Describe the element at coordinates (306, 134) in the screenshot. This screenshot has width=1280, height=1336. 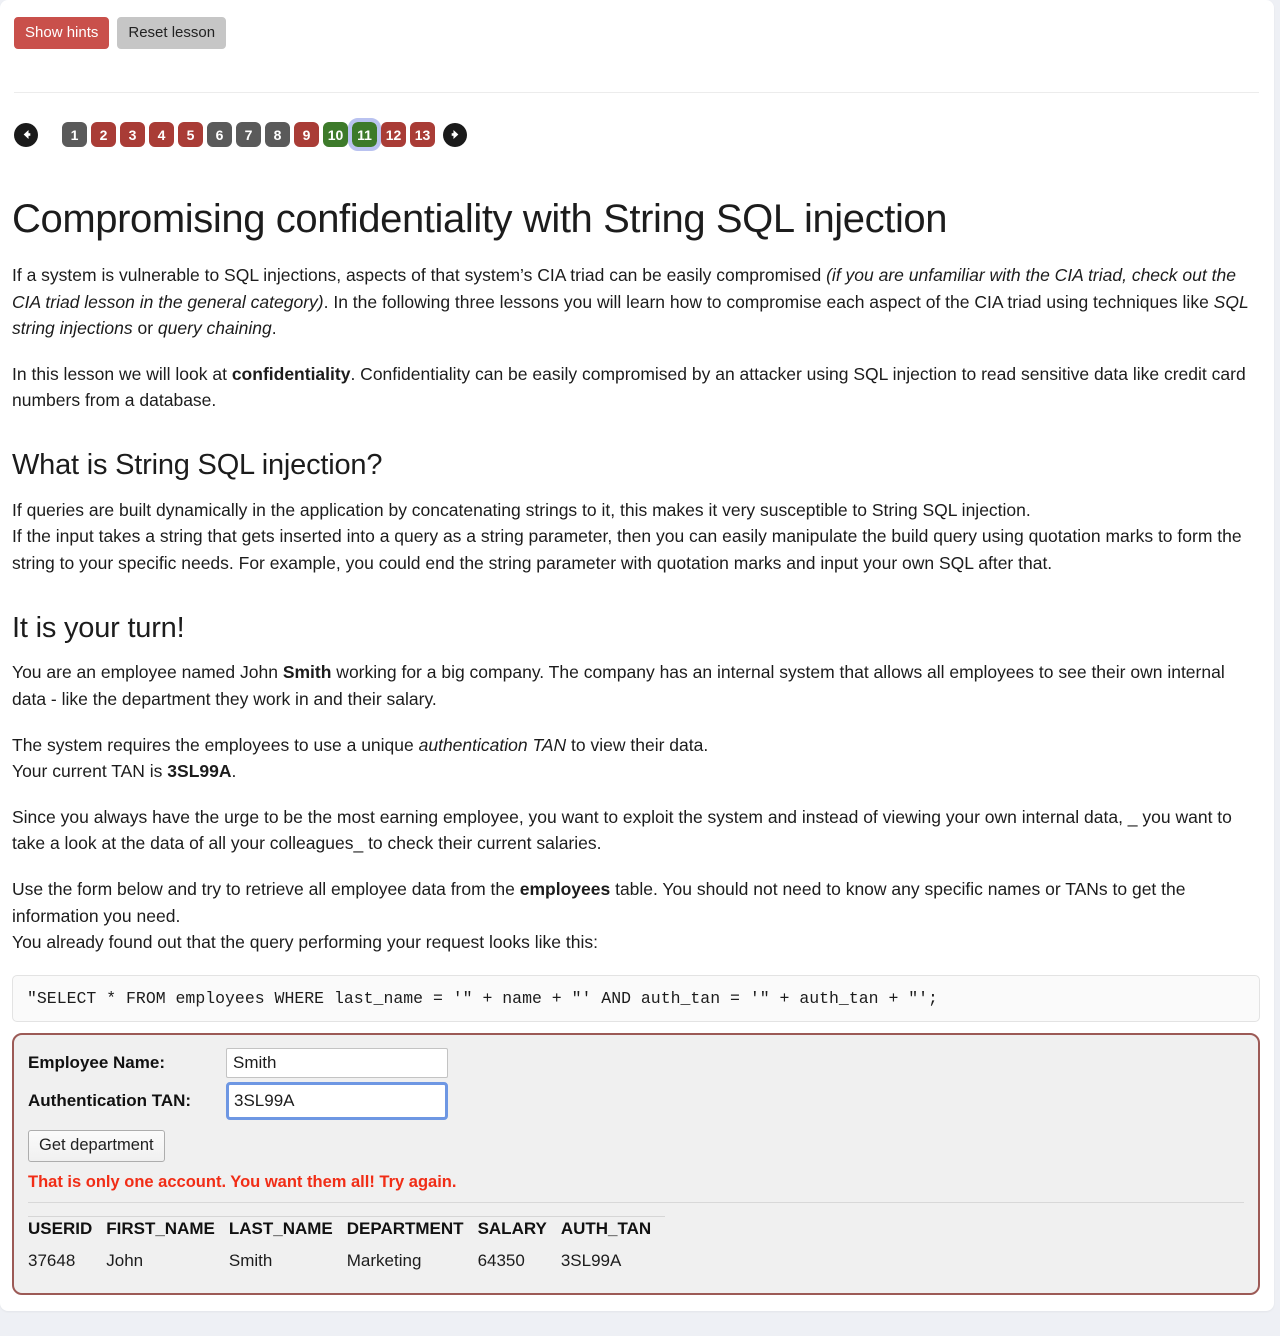
I see `page-button-9: 9` at that location.